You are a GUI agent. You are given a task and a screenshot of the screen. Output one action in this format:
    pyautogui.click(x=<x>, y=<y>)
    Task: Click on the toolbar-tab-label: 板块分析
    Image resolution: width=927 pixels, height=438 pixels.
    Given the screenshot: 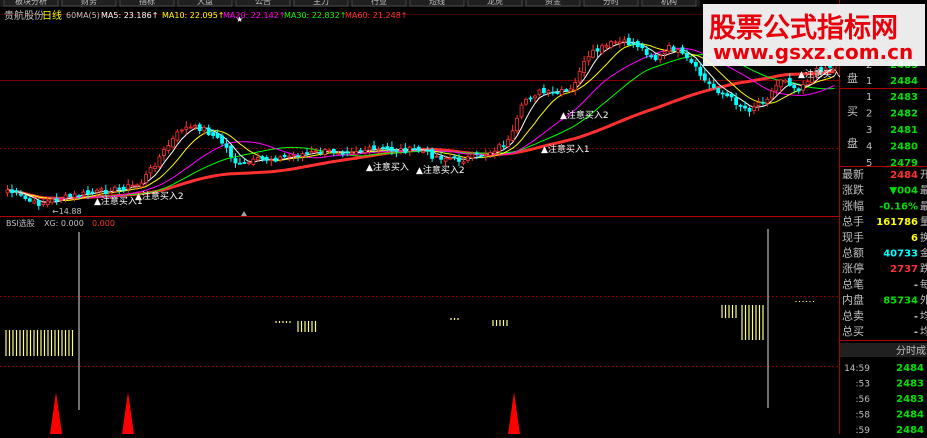 What is the action you would take?
    pyautogui.click(x=31, y=3)
    